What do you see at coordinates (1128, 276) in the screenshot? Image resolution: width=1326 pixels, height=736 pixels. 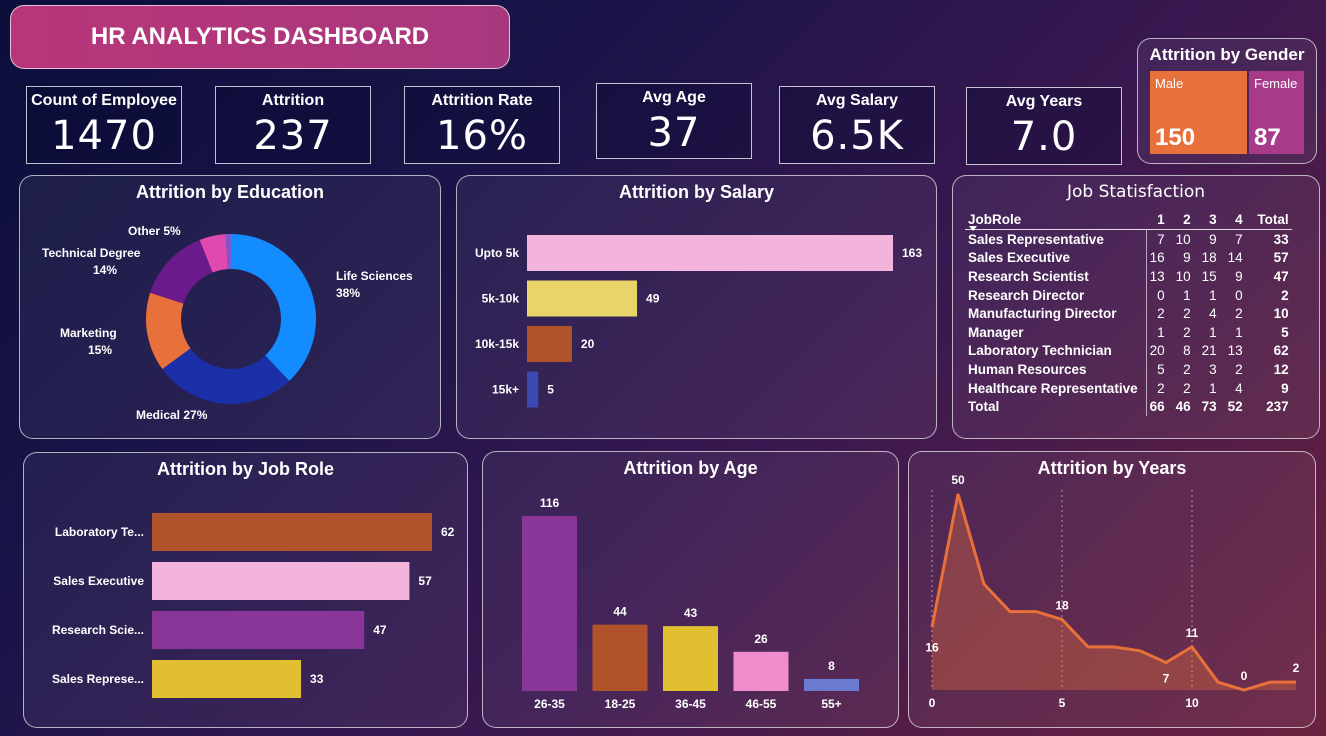 I see `table-row: Research Scientist 13 10 15 9 47` at bounding box center [1128, 276].